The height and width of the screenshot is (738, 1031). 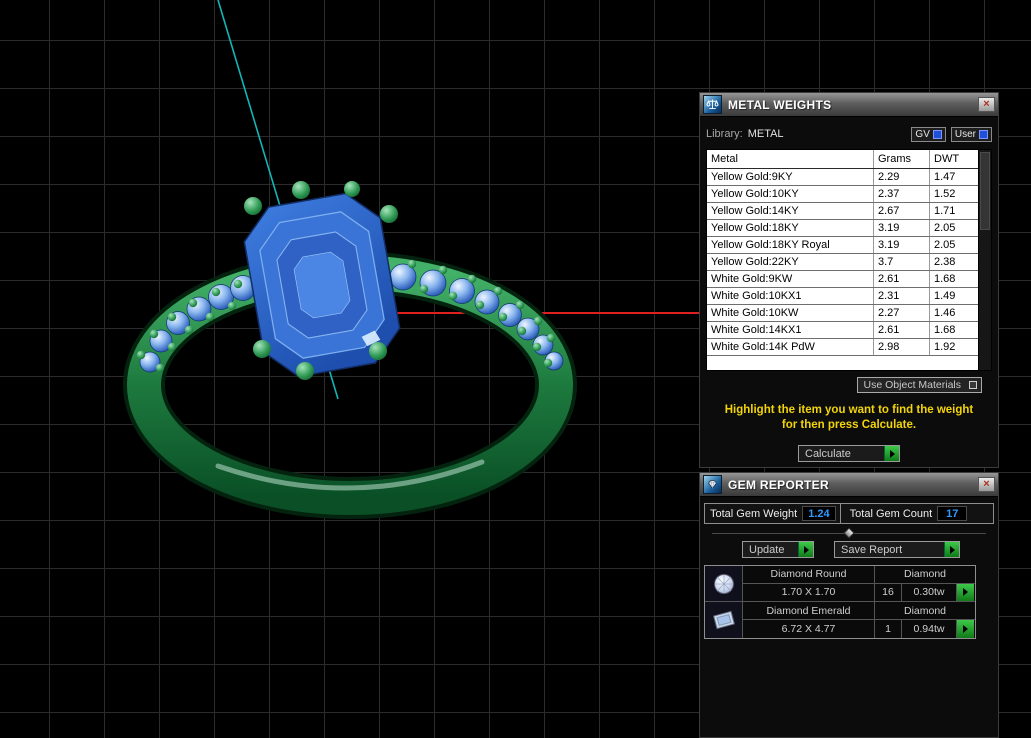 I want to click on total-gem-weight-label: Total Gem Weight, so click(x=754, y=513).